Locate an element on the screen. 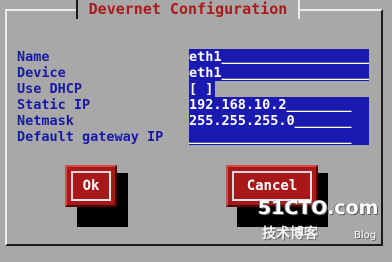 The height and width of the screenshot is (262, 392). use-dhcp-label: Use DHCP is located at coordinates (50, 89).